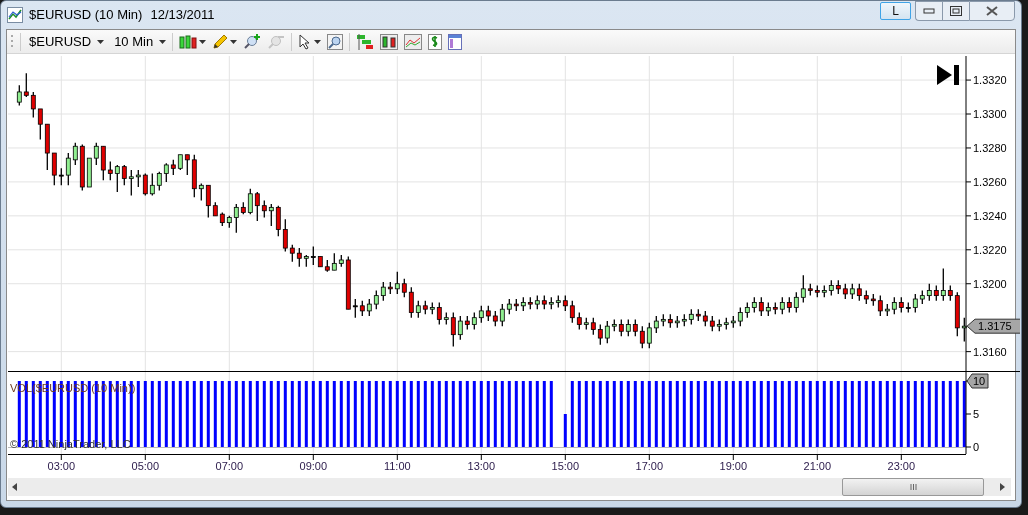 Image resolution: width=1028 pixels, height=515 pixels. What do you see at coordinates (481, 466) in the screenshot?
I see `axis-label: 13:00` at bounding box center [481, 466].